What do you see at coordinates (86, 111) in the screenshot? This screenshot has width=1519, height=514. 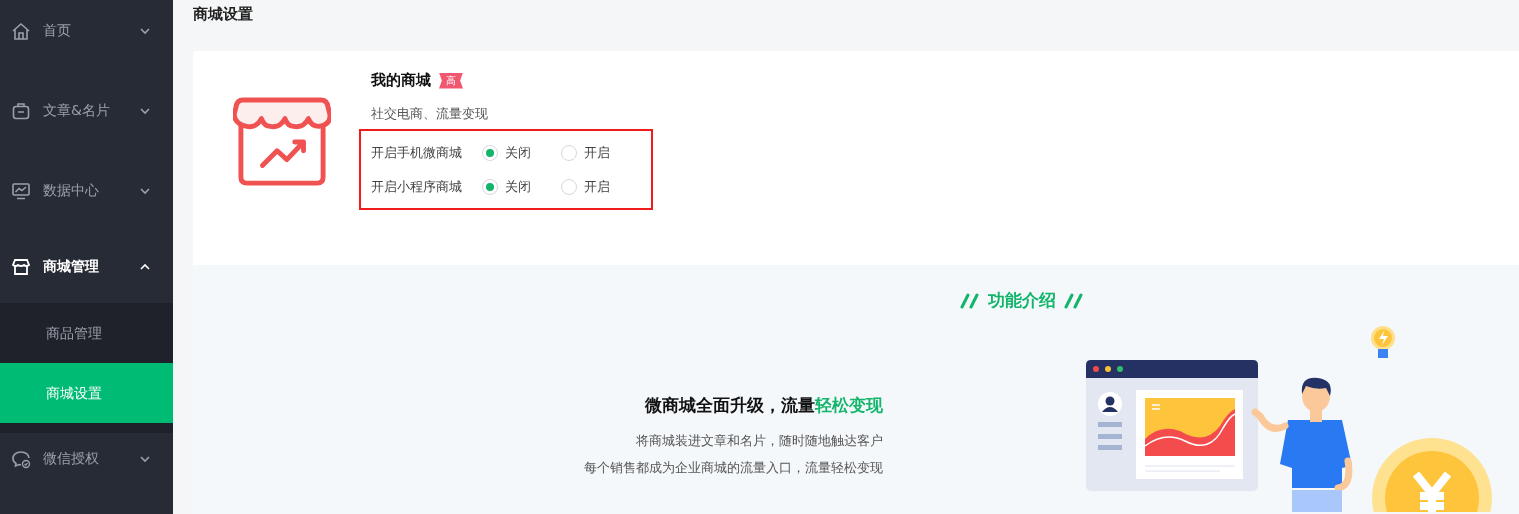 I see `nav-item: 文章&名片` at bounding box center [86, 111].